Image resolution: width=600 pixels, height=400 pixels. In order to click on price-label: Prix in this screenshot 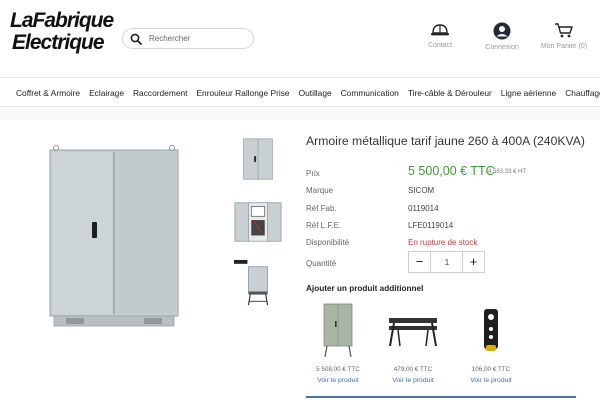, I will do `click(313, 173)`.